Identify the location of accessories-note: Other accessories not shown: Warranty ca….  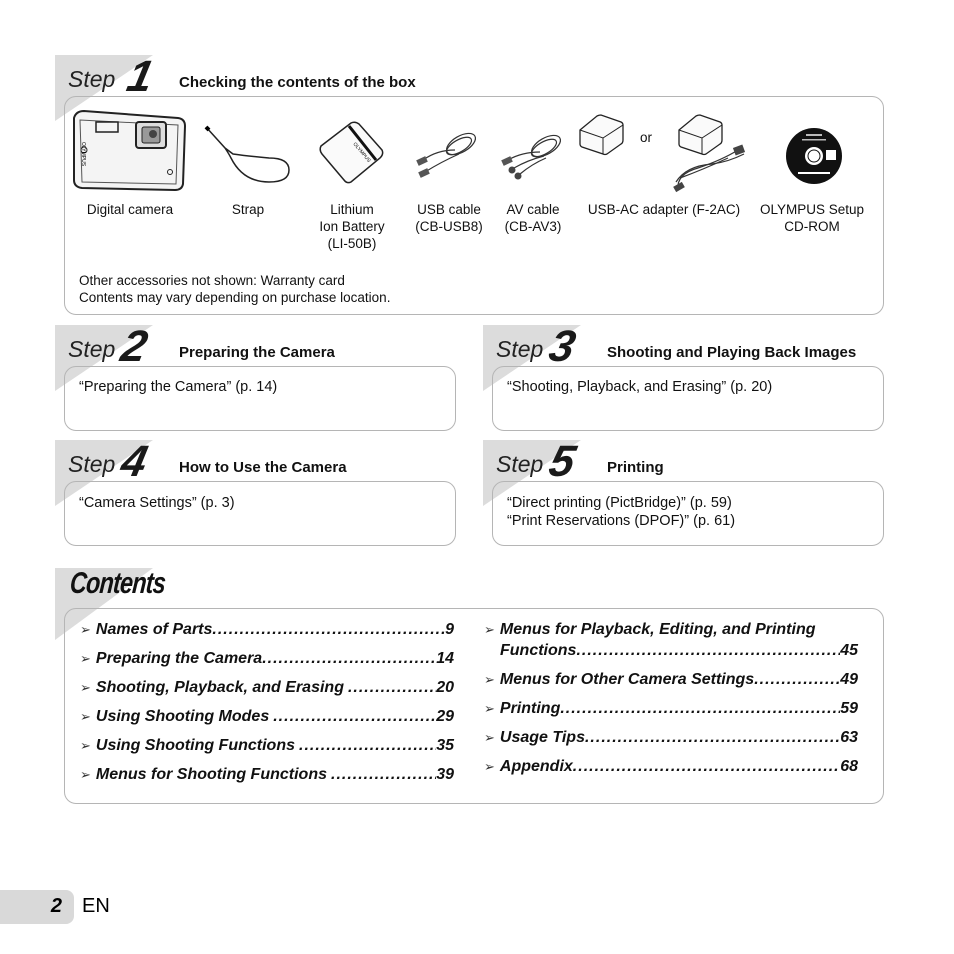
(234, 289).